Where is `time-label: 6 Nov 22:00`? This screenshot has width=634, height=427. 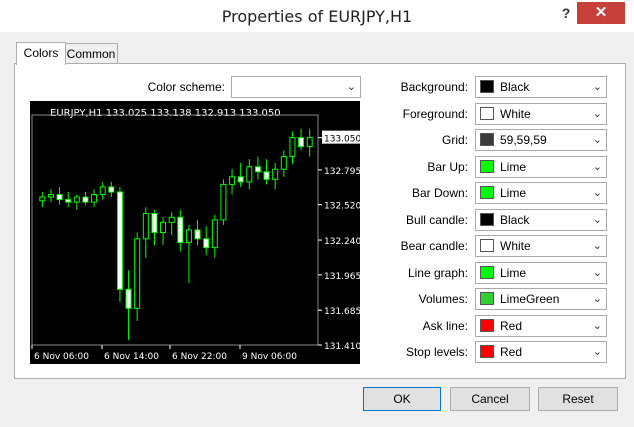 time-label: 6 Nov 22:00 is located at coordinates (199, 357).